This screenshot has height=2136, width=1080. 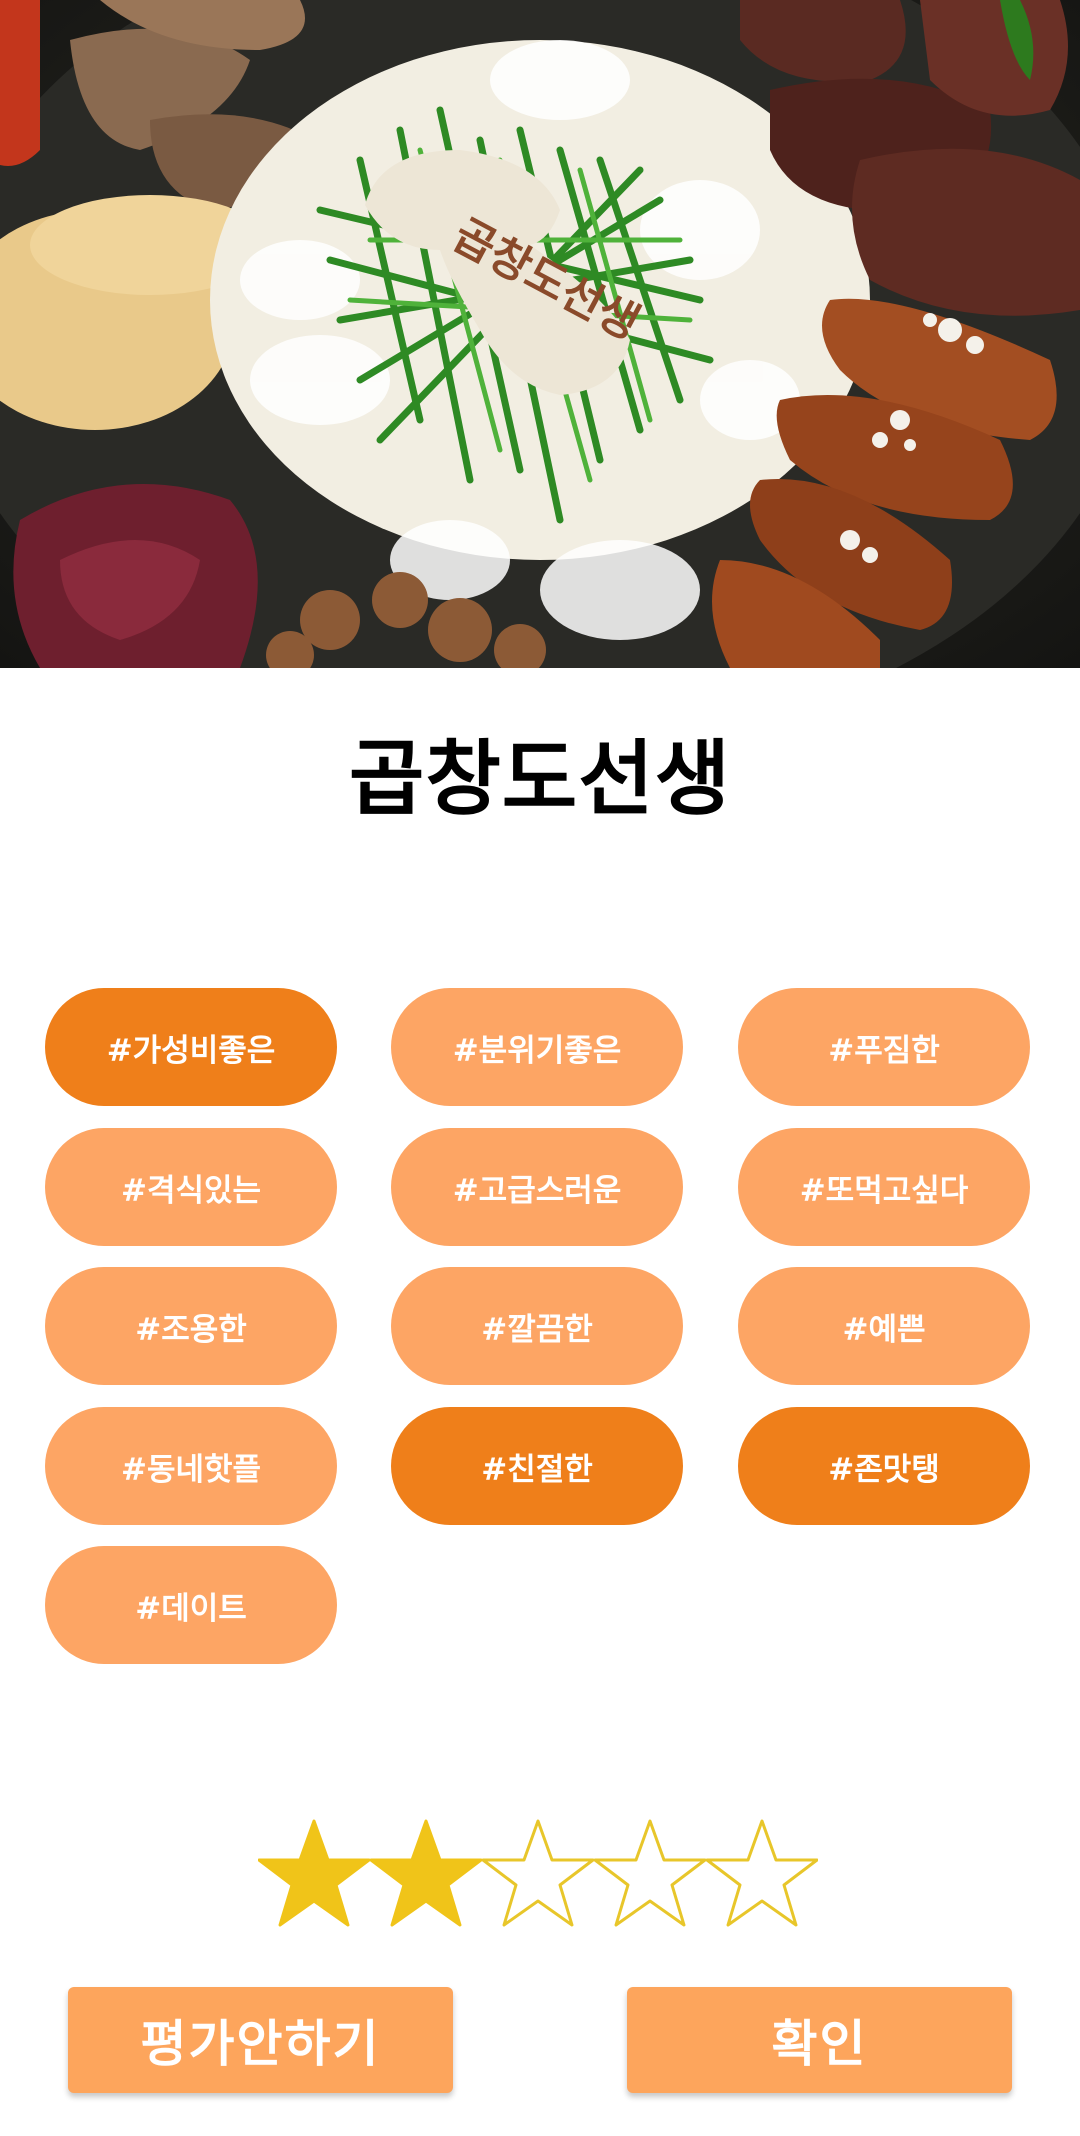 I want to click on hashtag-chip: #조용한, so click(x=191, y=1326).